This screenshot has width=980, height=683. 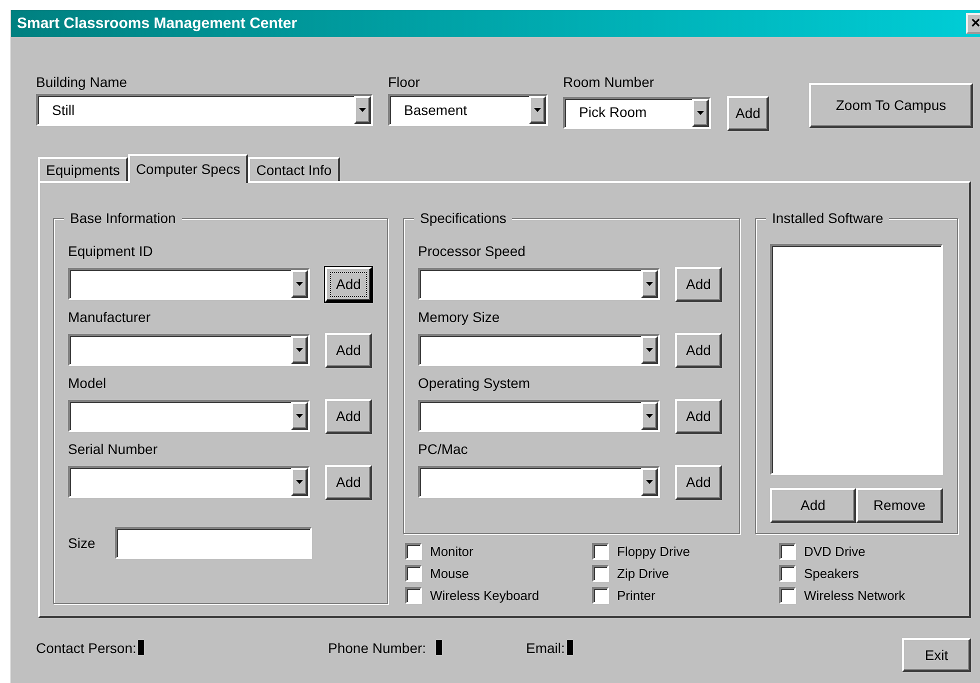 I want to click on close-button: ×, so click(x=973, y=23).